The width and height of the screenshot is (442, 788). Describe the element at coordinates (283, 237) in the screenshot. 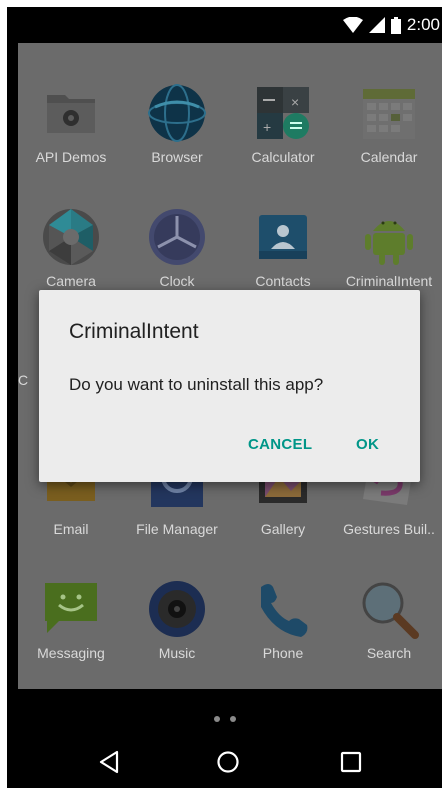

I see `contacts-icon` at that location.